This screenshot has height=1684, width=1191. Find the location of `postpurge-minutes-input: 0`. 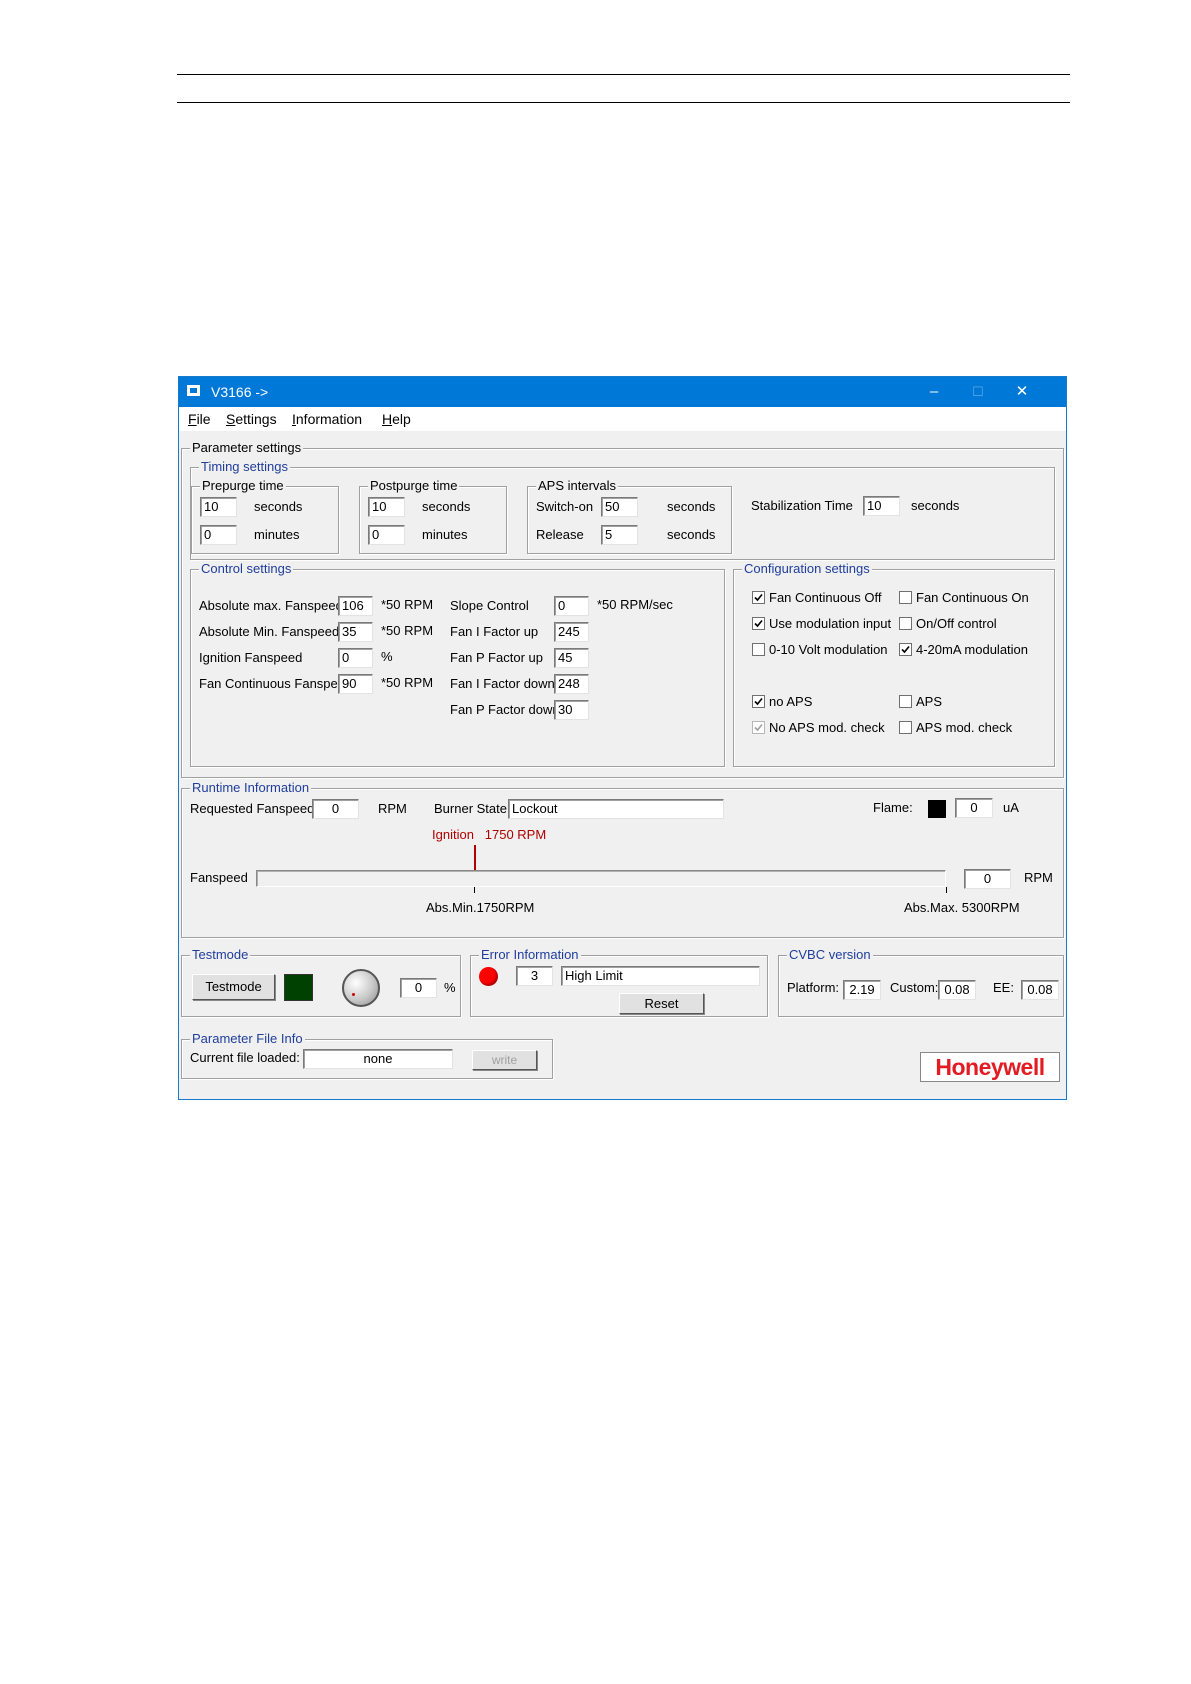

postpurge-minutes-input: 0 is located at coordinates (386, 535).